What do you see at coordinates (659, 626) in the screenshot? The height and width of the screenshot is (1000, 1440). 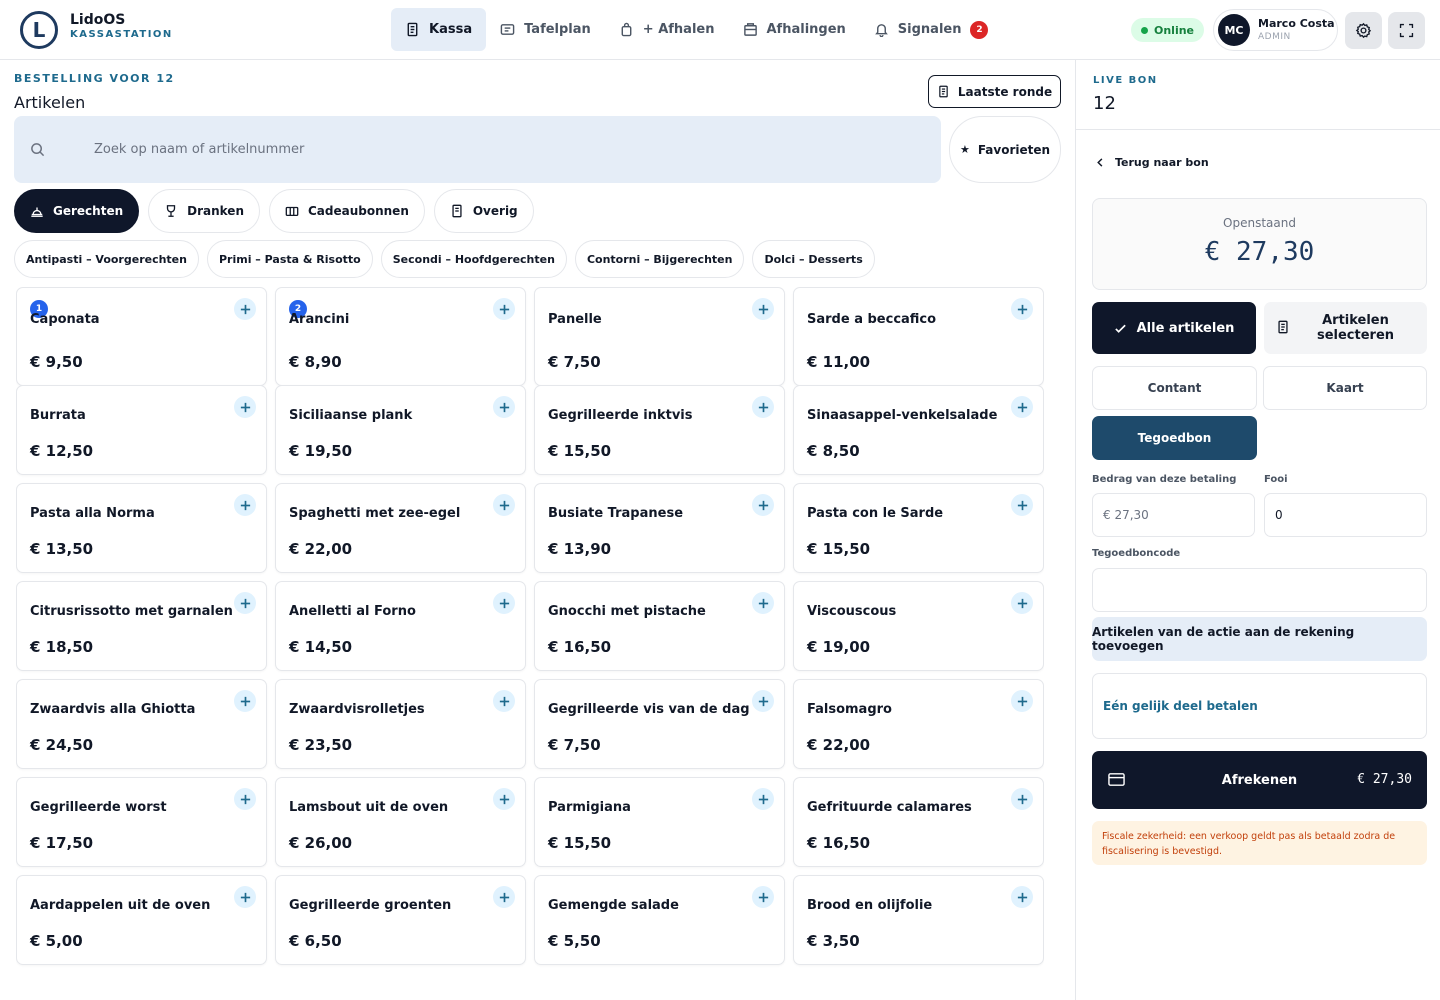 I see `product-card: Gnocchi met pistache € 16,50` at bounding box center [659, 626].